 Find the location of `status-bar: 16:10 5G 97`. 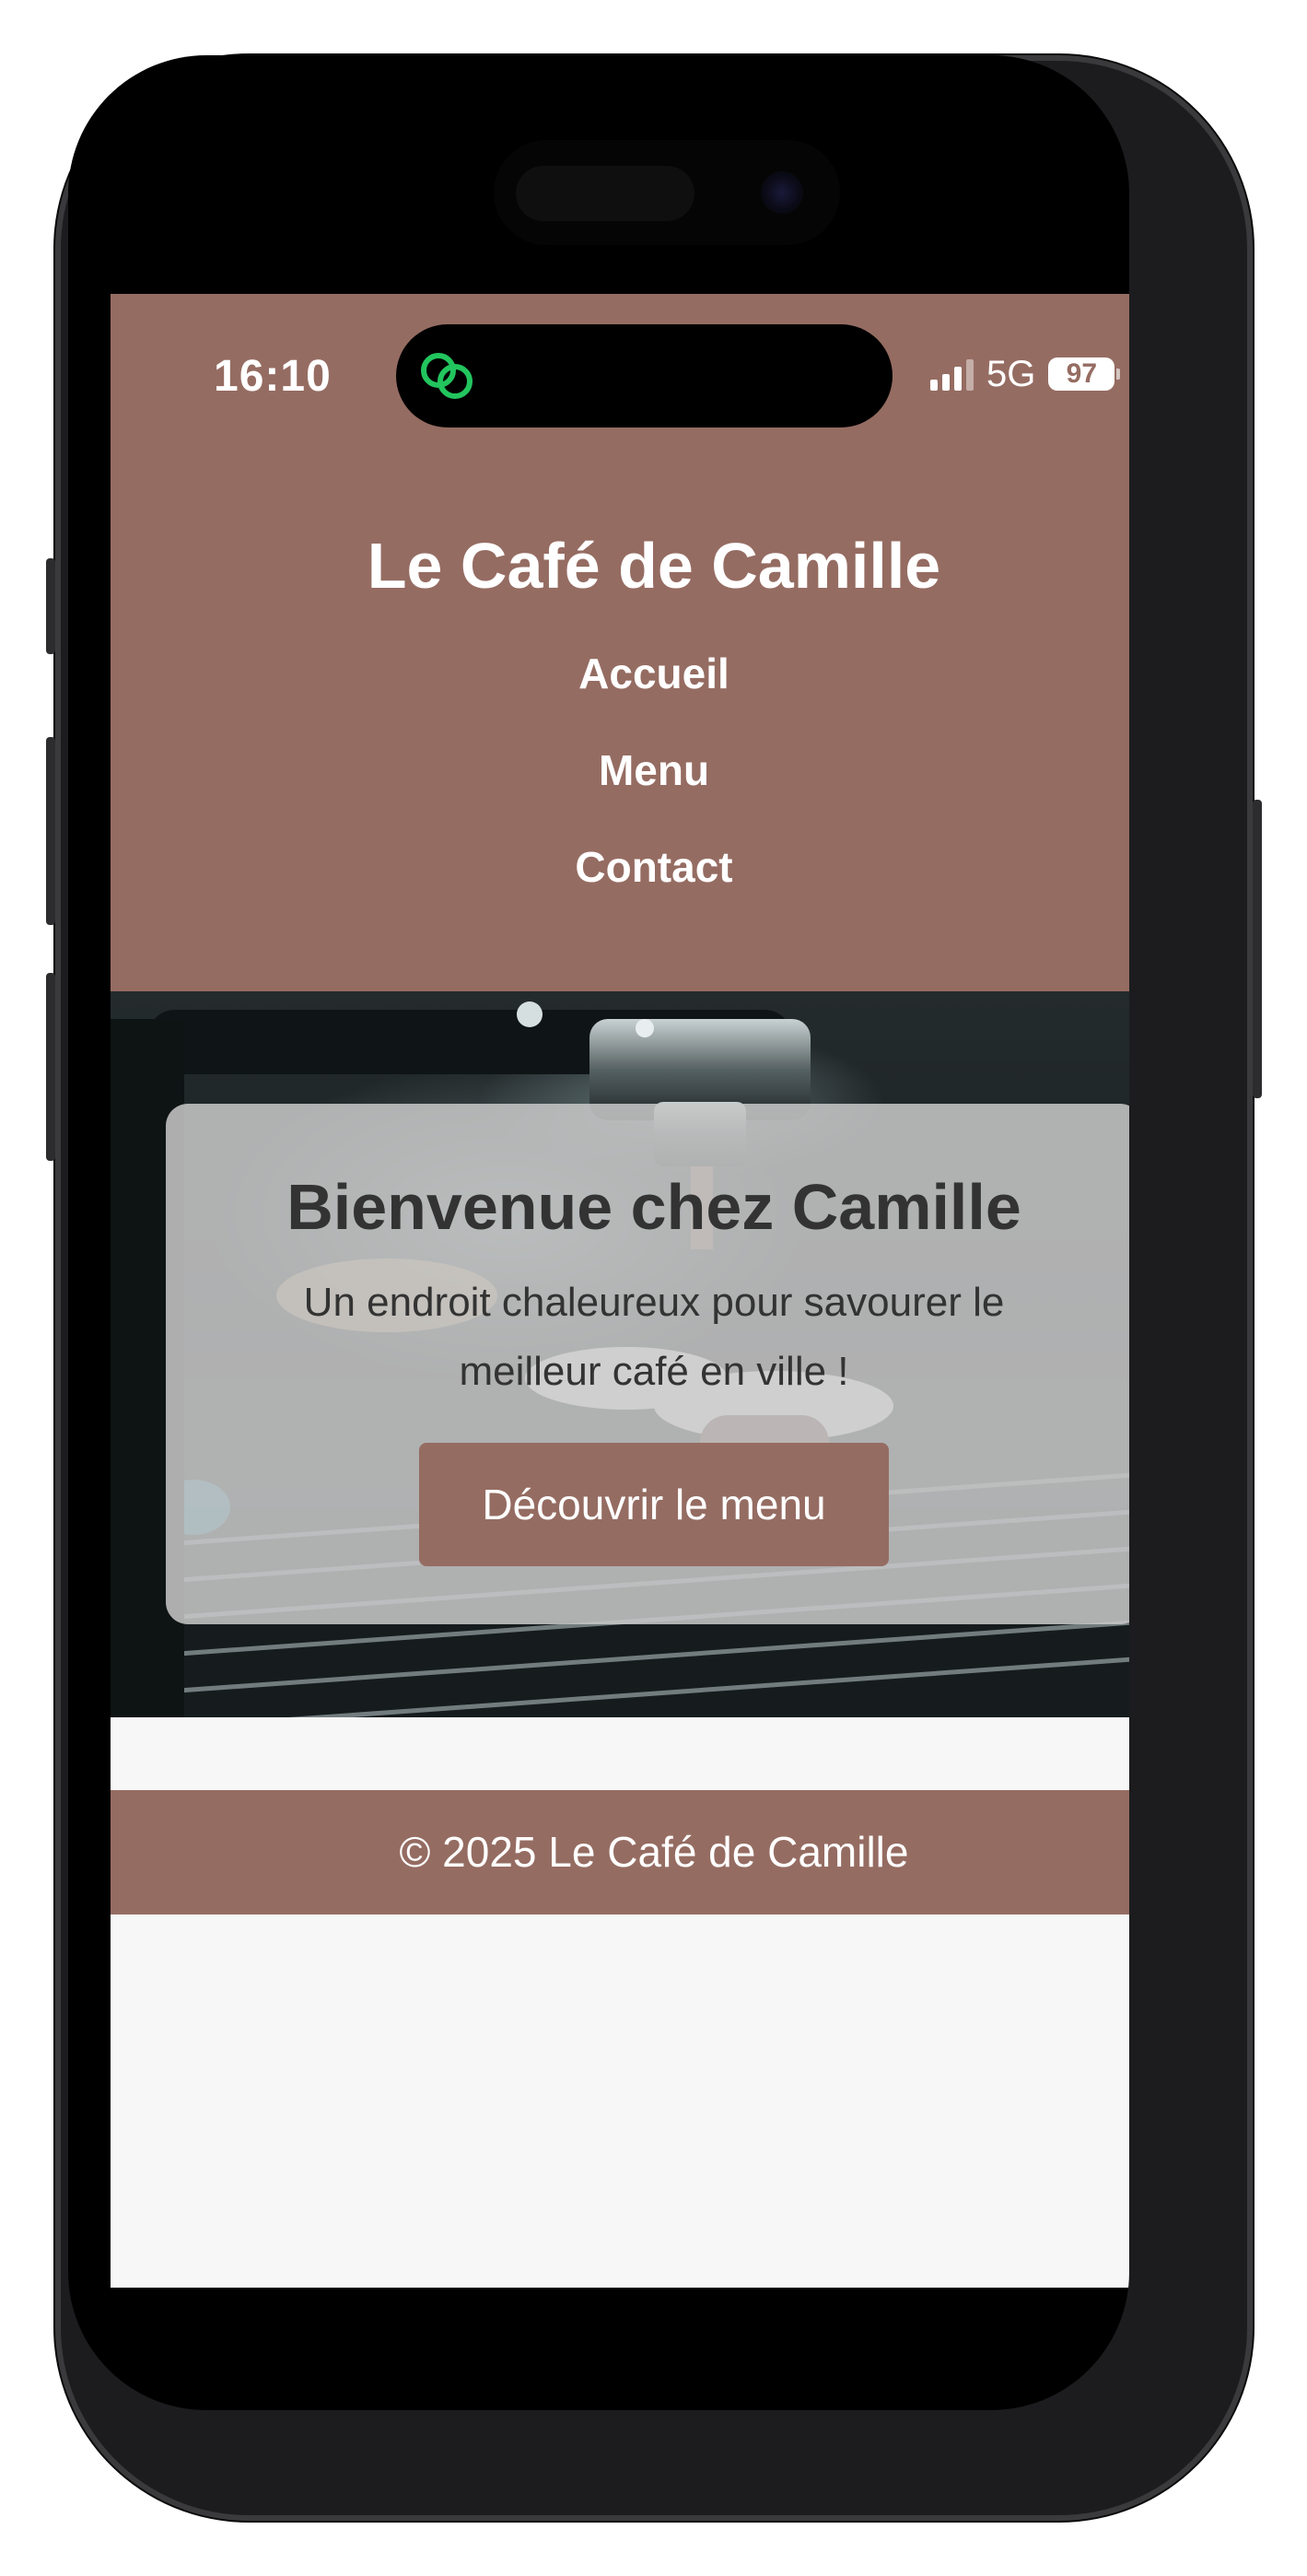

status-bar: 16:10 5G 97 is located at coordinates (620, 372).